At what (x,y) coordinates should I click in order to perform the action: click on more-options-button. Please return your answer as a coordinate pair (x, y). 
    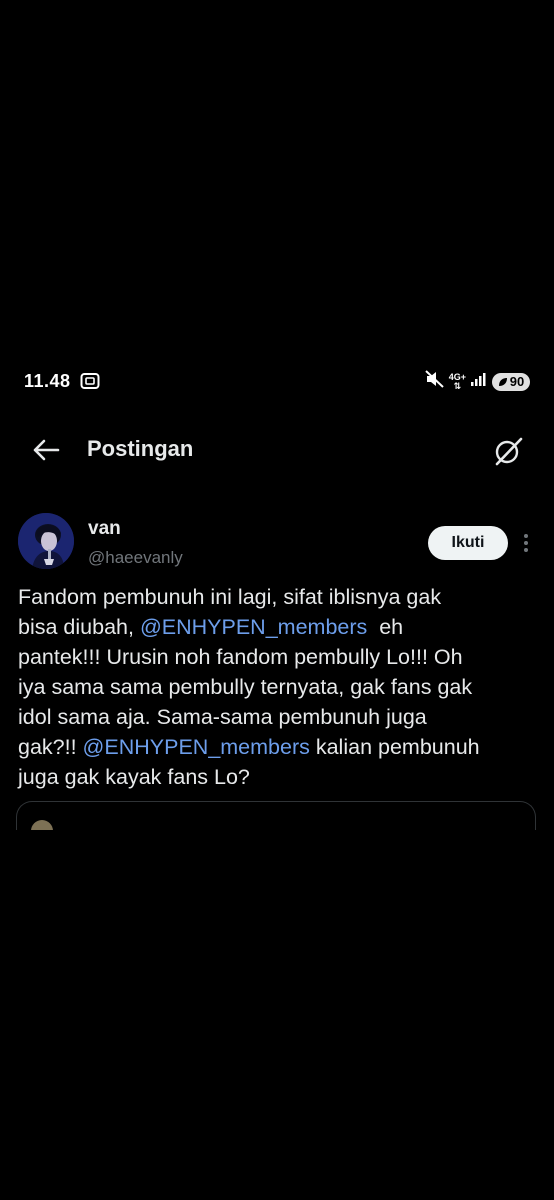
    Looking at the image, I should click on (526, 543).